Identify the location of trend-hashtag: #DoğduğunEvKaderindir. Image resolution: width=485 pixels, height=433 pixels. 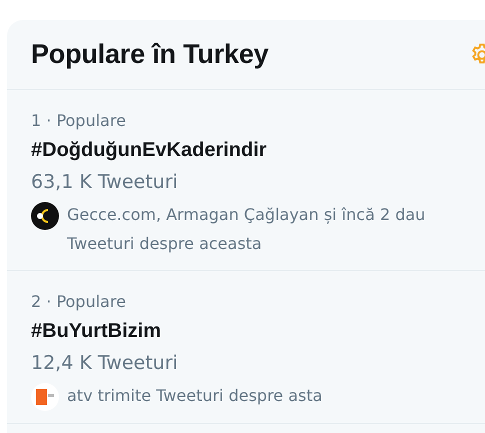
(257, 150).